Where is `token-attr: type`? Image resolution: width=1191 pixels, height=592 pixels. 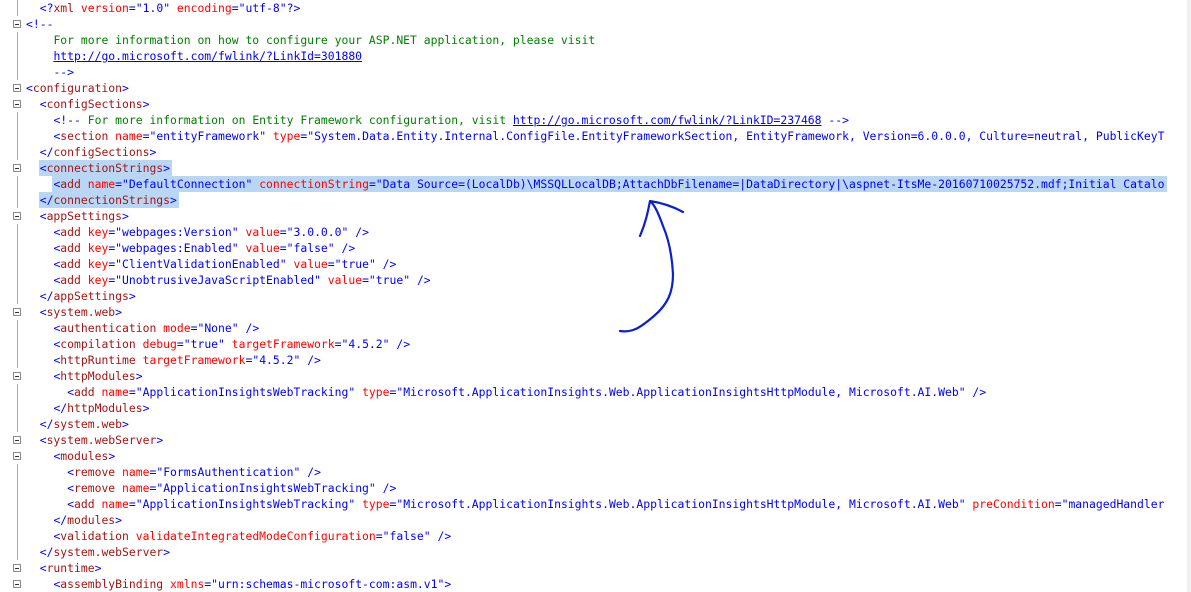
token-attr: type is located at coordinates (376, 392).